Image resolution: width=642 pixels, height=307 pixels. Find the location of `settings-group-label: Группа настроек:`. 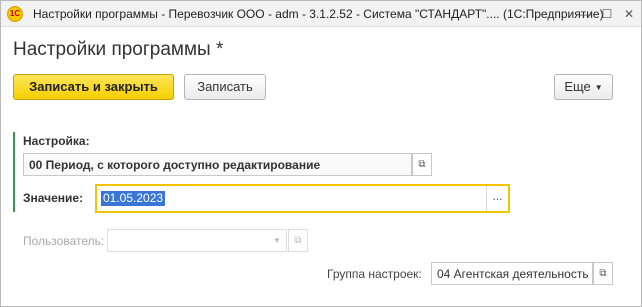

settings-group-label: Группа настроек: is located at coordinates (374, 274).